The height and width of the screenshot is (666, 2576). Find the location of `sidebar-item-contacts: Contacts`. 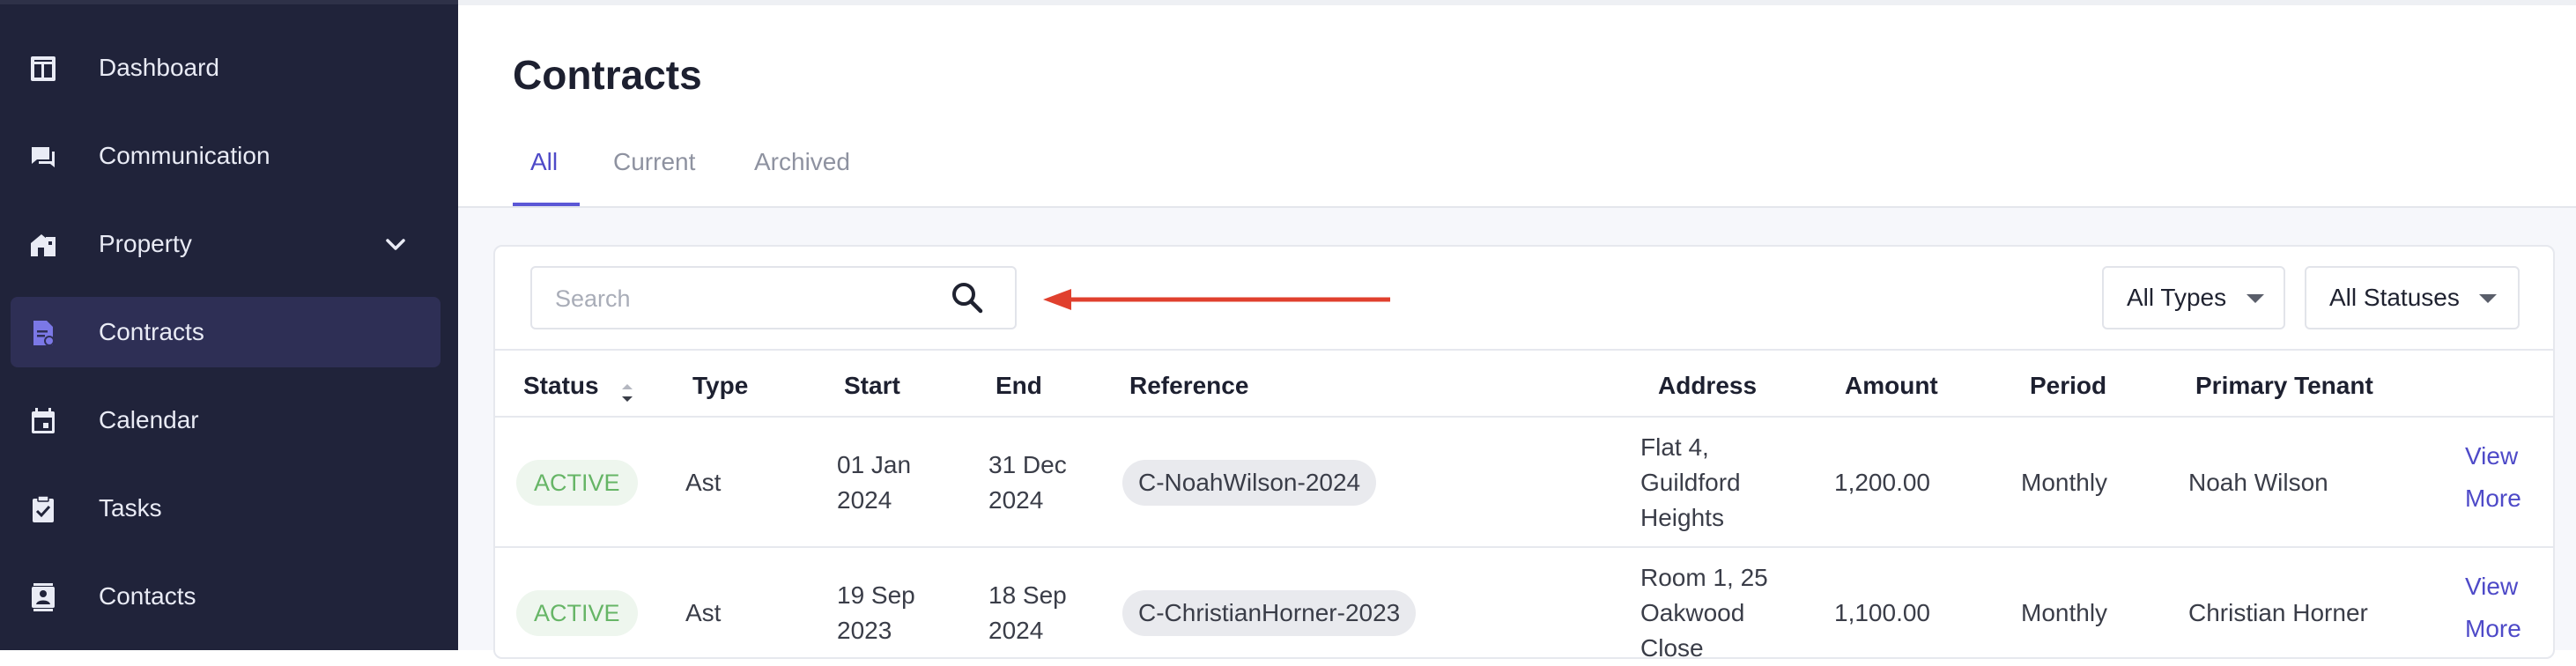

sidebar-item-contacts: Contacts is located at coordinates (226, 596).